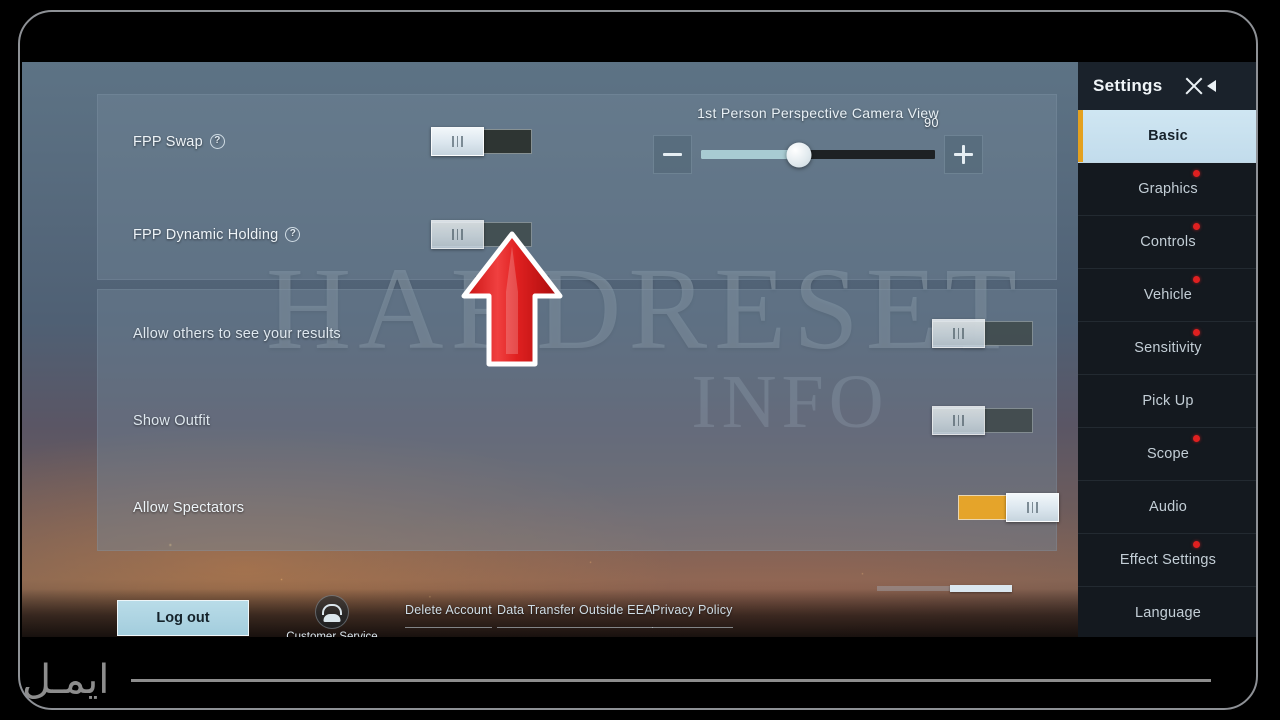 The image size is (1280, 720). I want to click on slider-minus-button, so click(672, 154).